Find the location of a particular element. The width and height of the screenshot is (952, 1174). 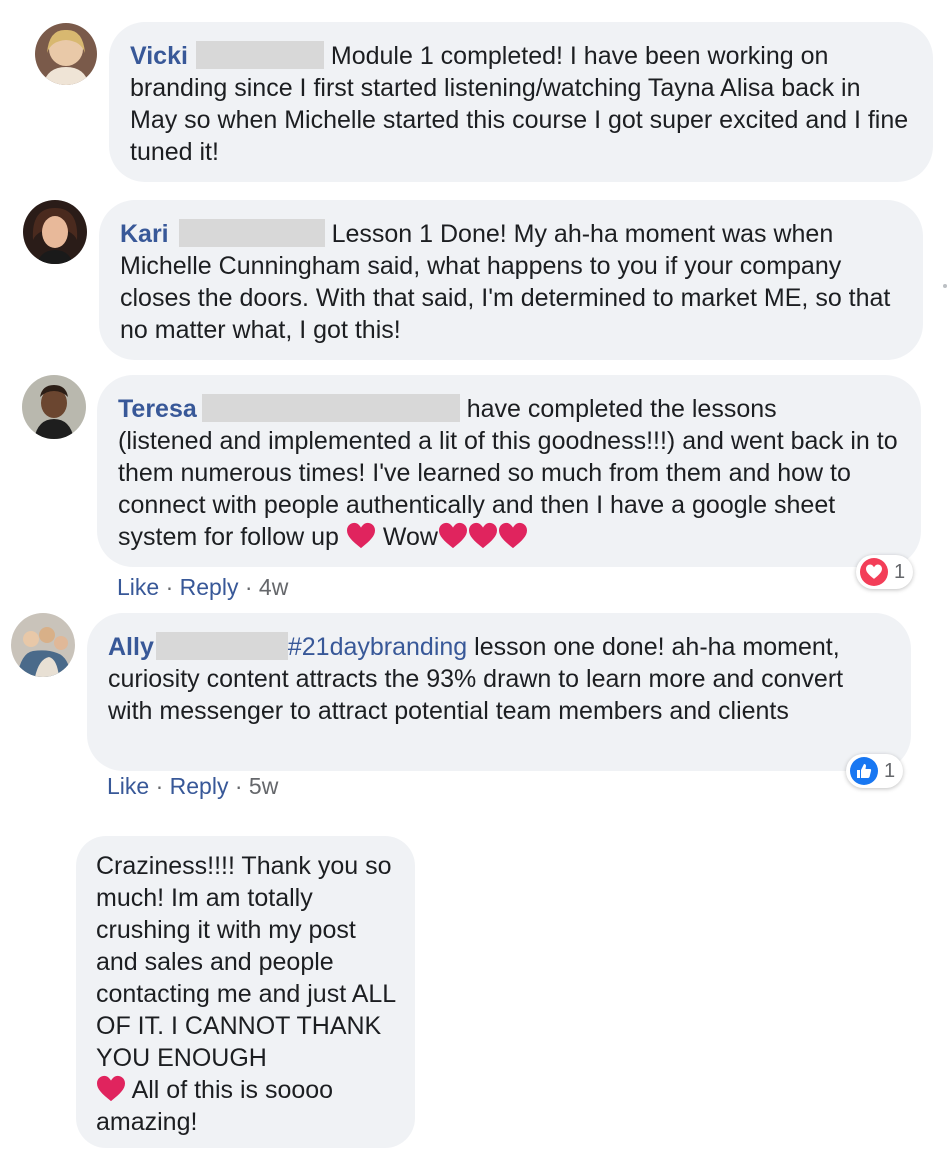

comment-actions: Like · Reply · 4w is located at coordinates (202, 587).